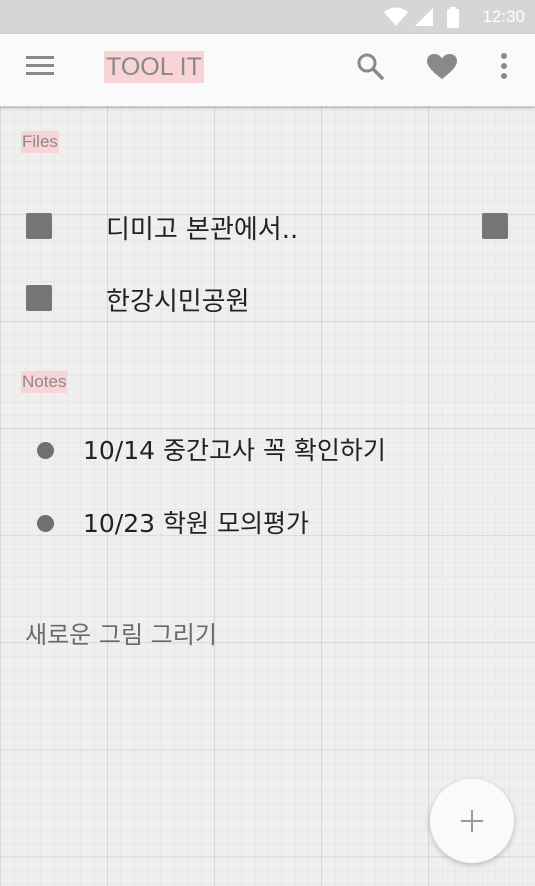 This screenshot has width=535, height=886. Describe the element at coordinates (503, 16) in the screenshot. I see `status-time: 12:30` at that location.